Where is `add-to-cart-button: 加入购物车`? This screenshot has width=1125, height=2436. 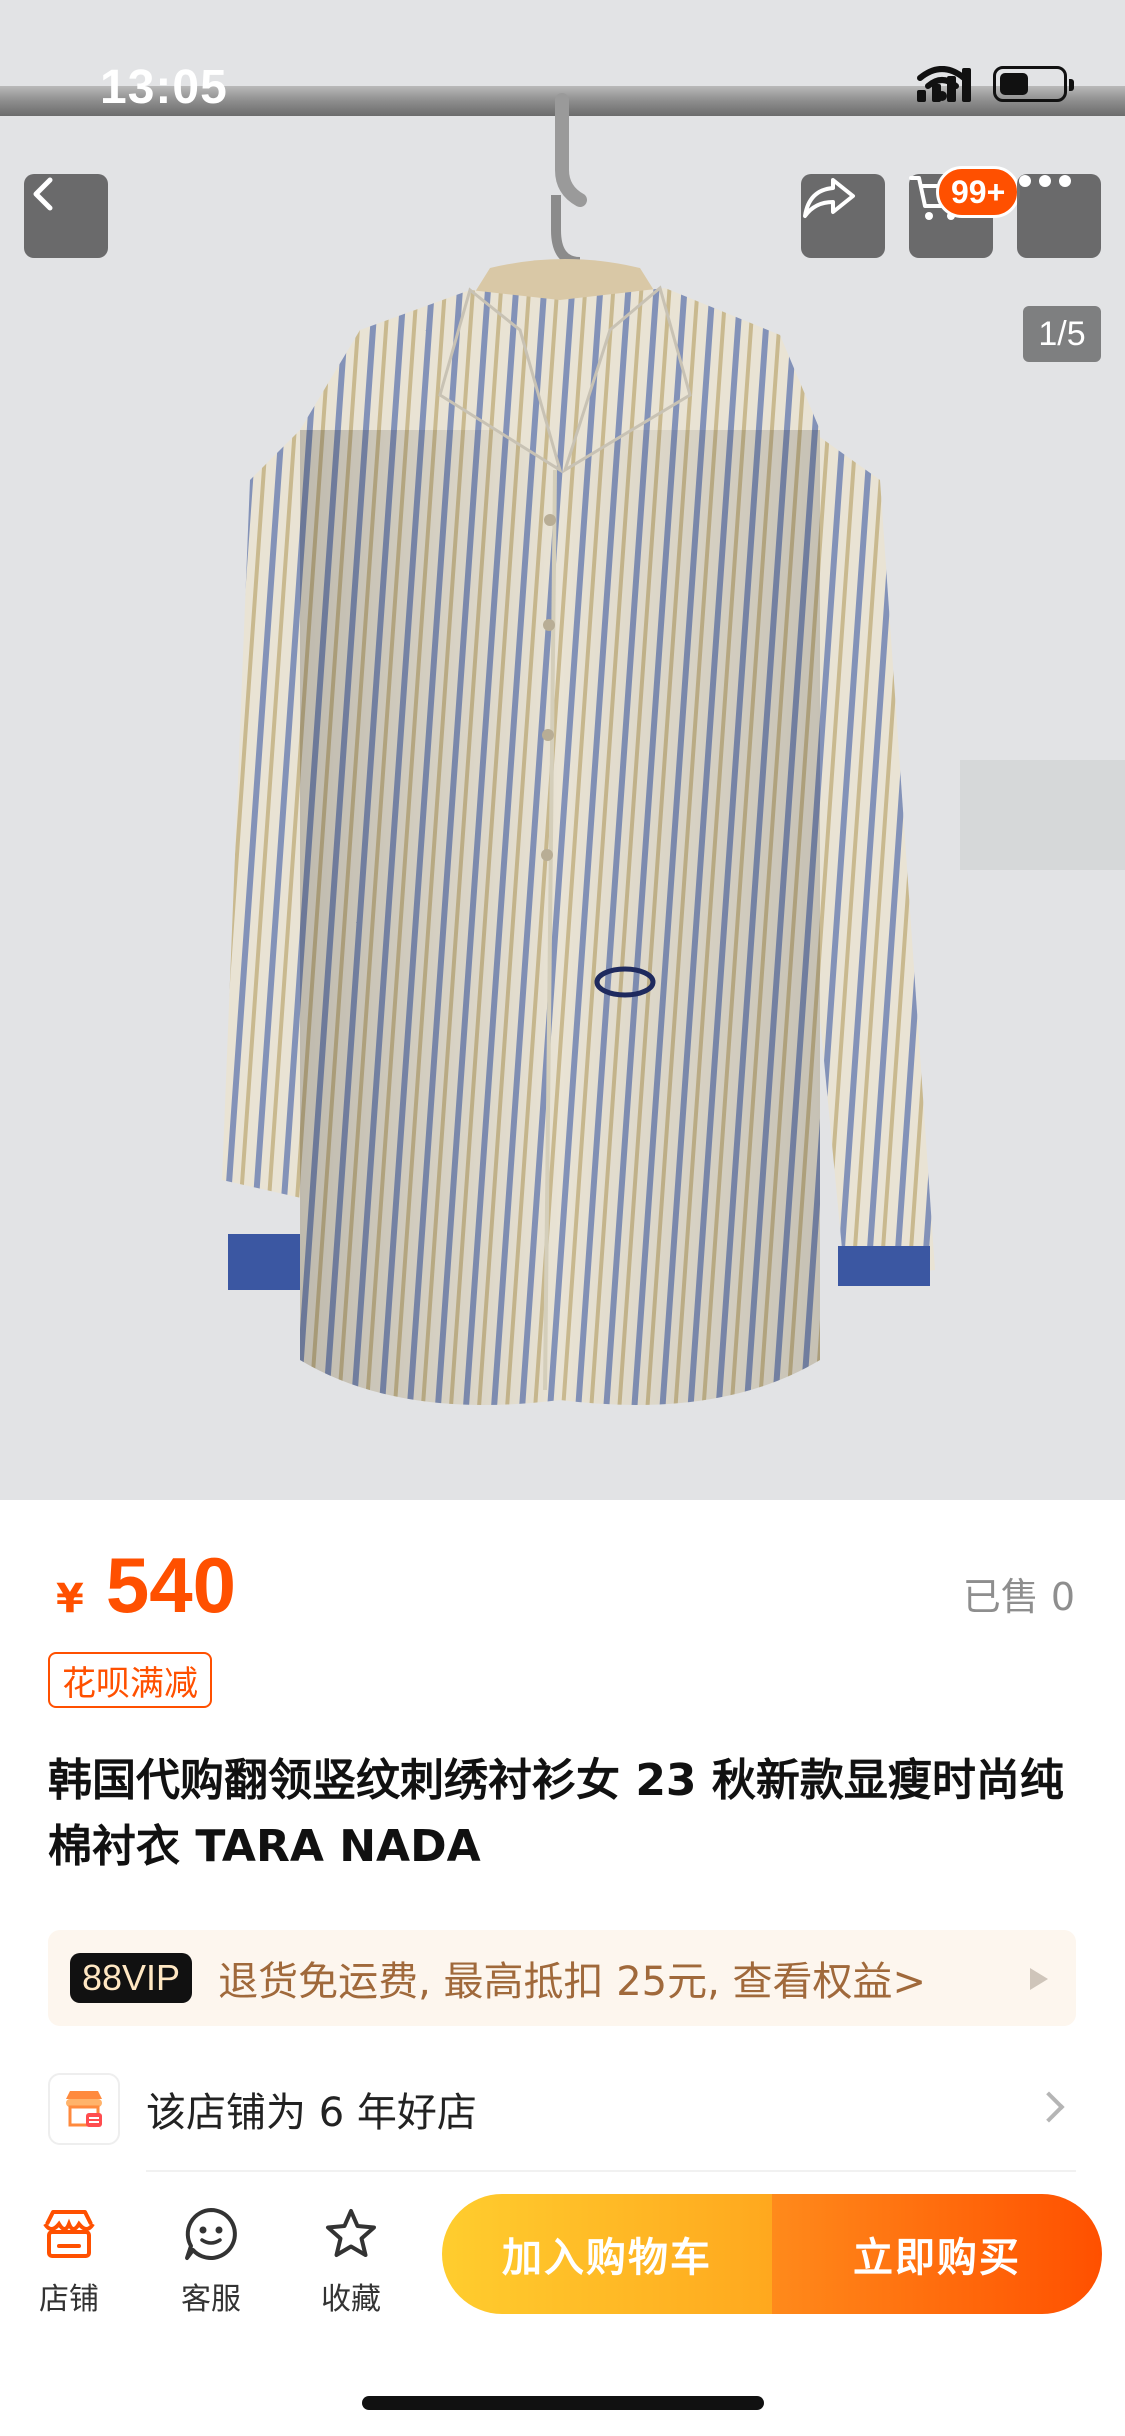
add-to-cart-button: 加入购物车 is located at coordinates (607, 2254).